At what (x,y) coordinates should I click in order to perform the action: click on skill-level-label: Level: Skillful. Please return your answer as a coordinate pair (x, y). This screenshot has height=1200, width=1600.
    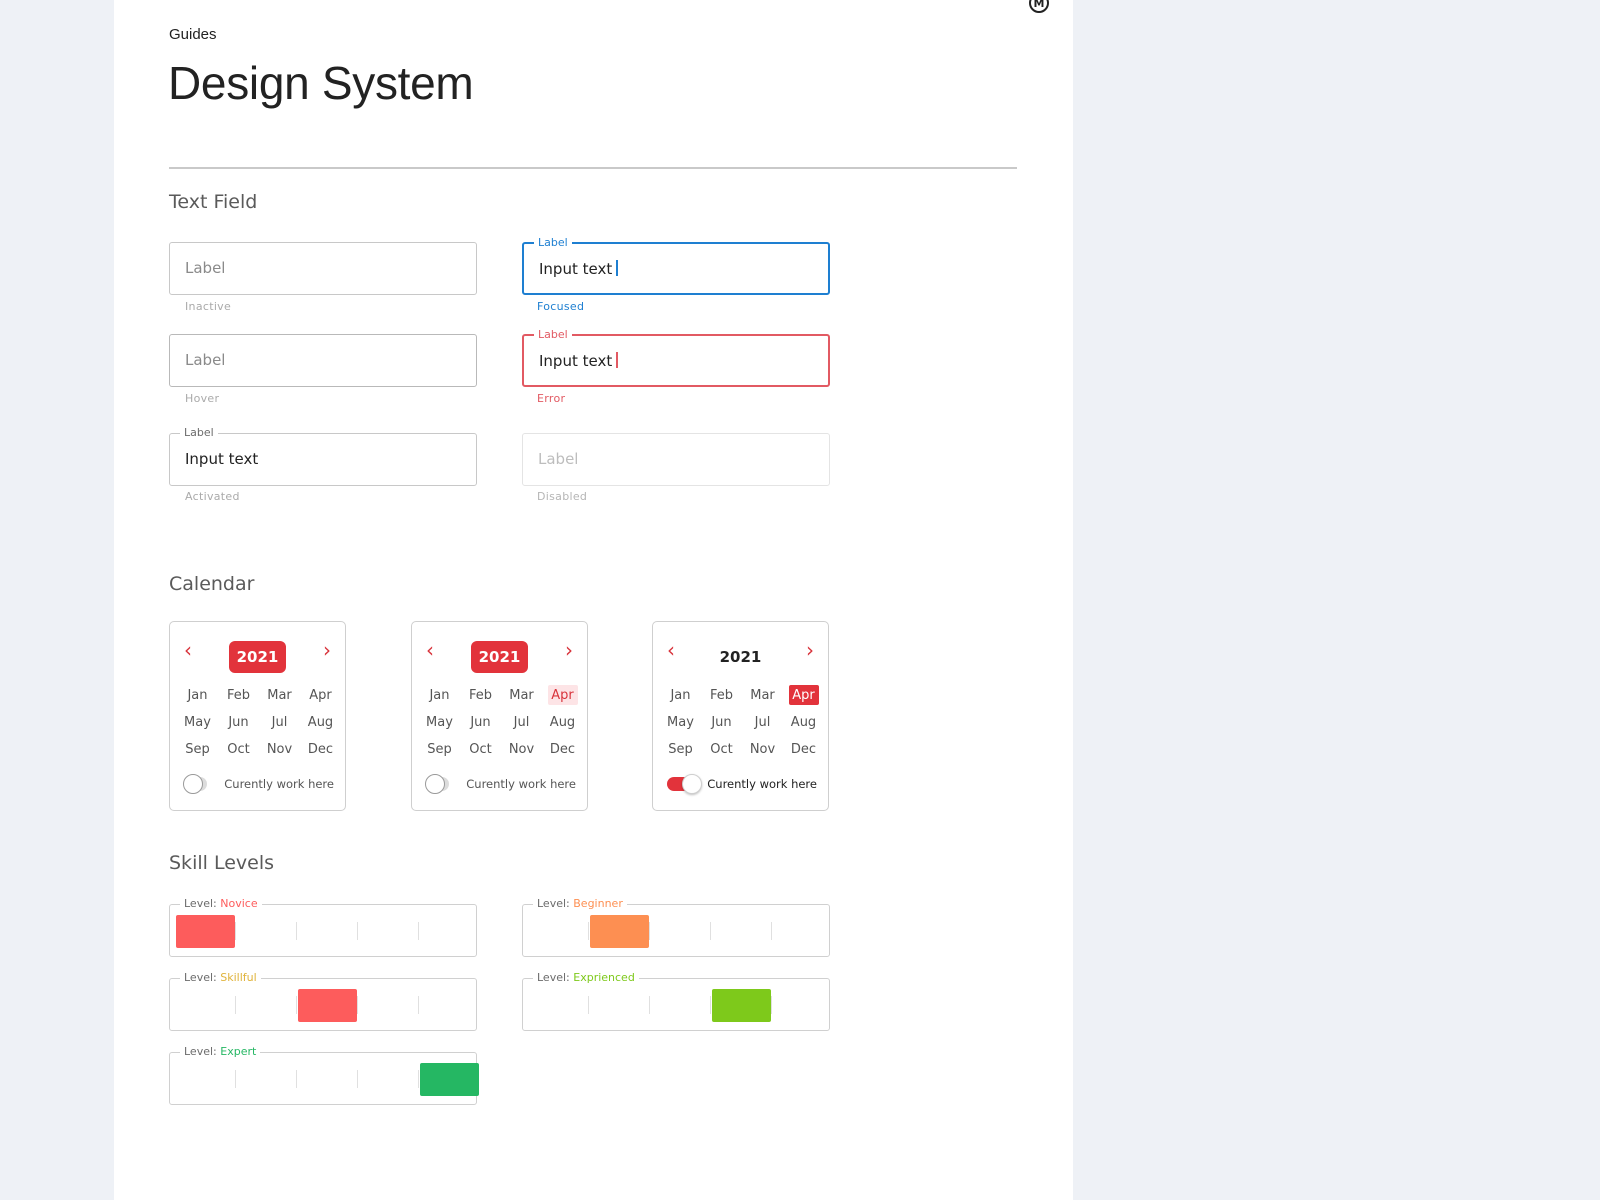
    Looking at the image, I should click on (220, 978).